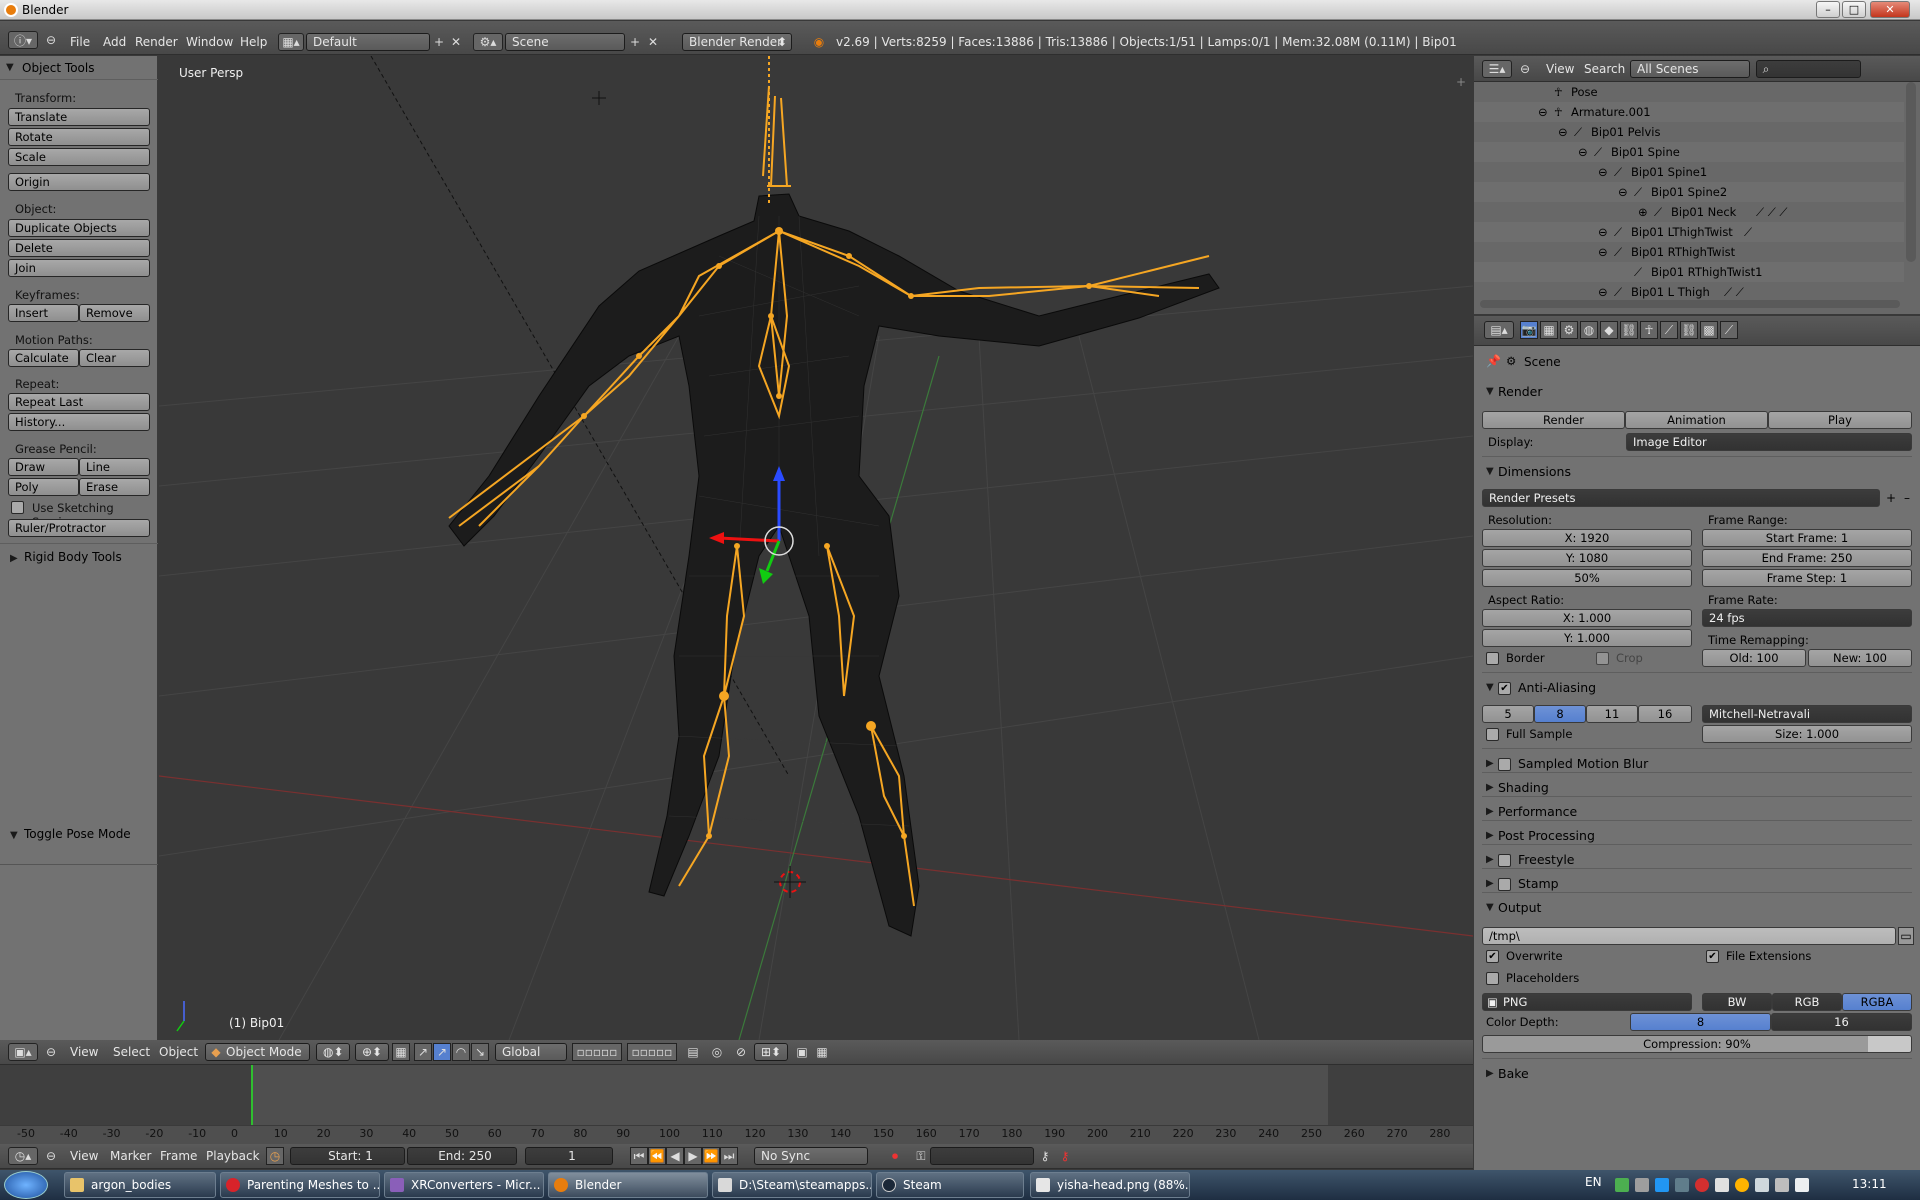  I want to click on manipulator-toggle-icon: ↗, so click(423, 1052).